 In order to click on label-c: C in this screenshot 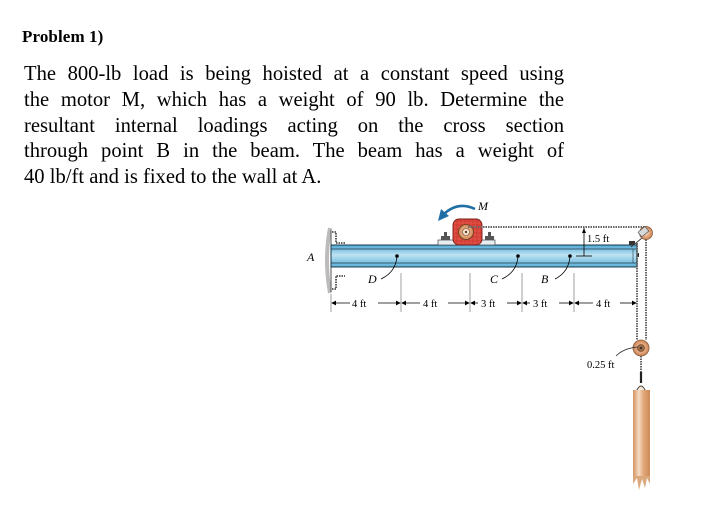, I will do `click(494, 279)`.